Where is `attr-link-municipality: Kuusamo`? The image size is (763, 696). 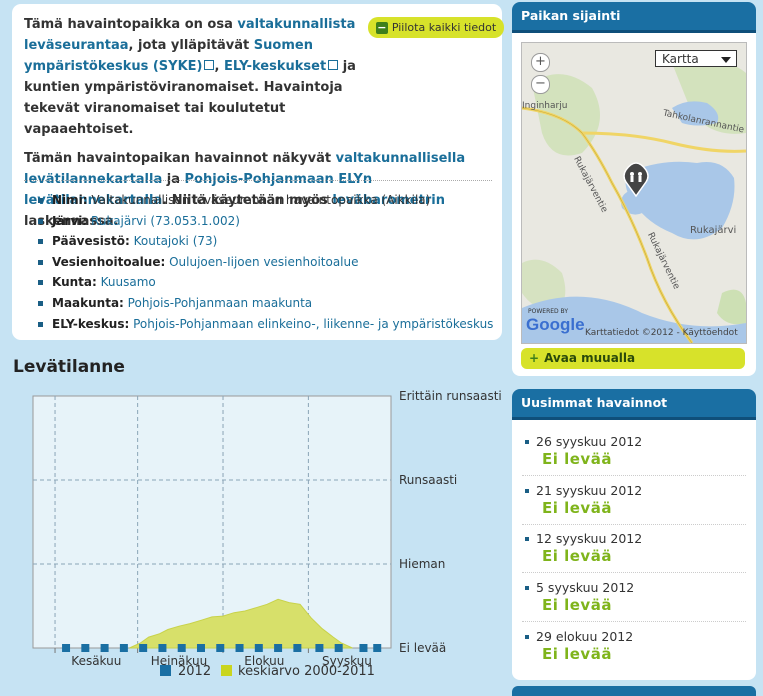 attr-link-municipality: Kuusamo is located at coordinates (128, 282).